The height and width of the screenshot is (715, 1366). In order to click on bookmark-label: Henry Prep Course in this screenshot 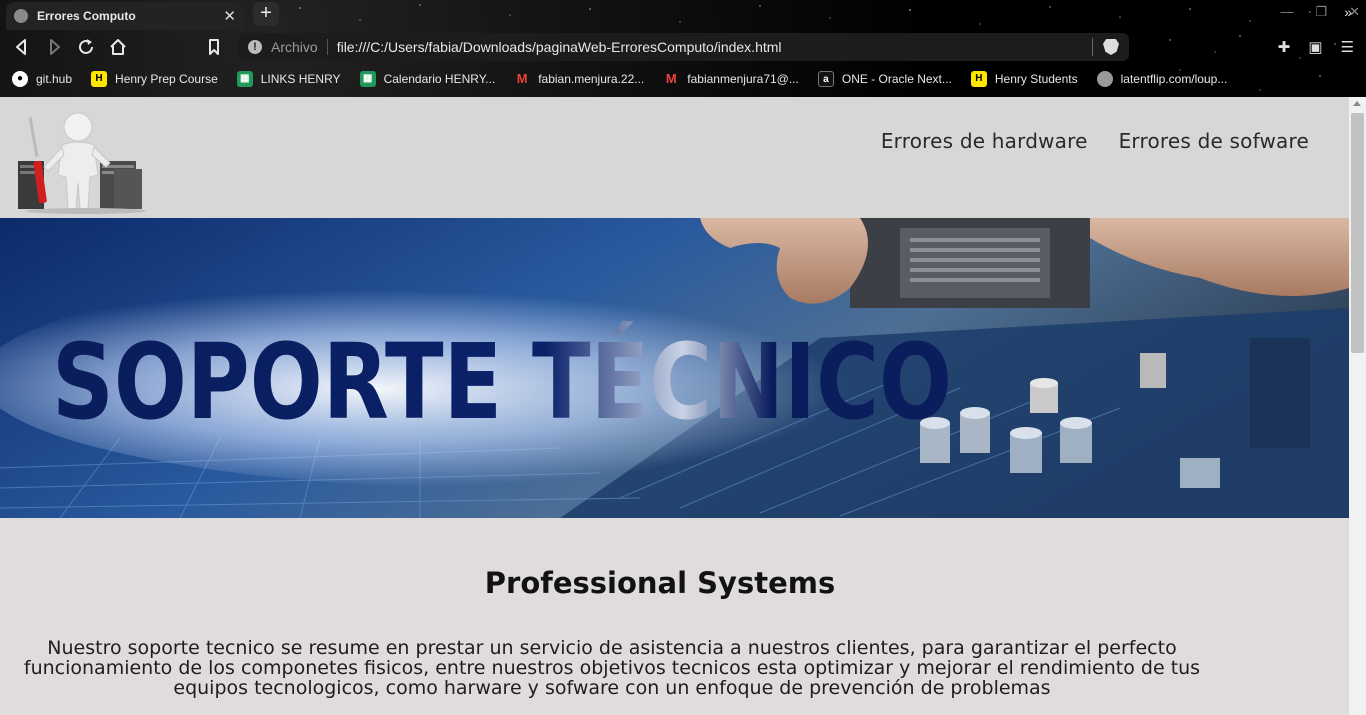, I will do `click(166, 79)`.